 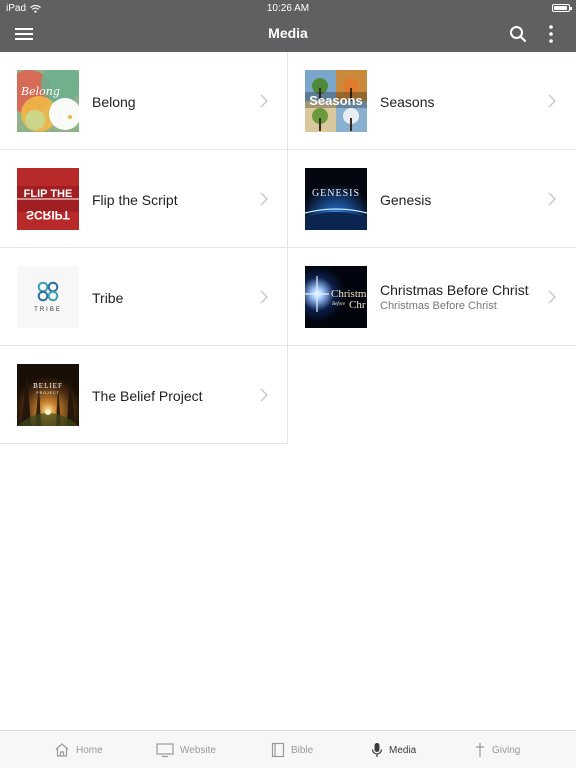 What do you see at coordinates (48, 194) in the screenshot?
I see `flip-thumbnail-text-top: FLIP THE` at bounding box center [48, 194].